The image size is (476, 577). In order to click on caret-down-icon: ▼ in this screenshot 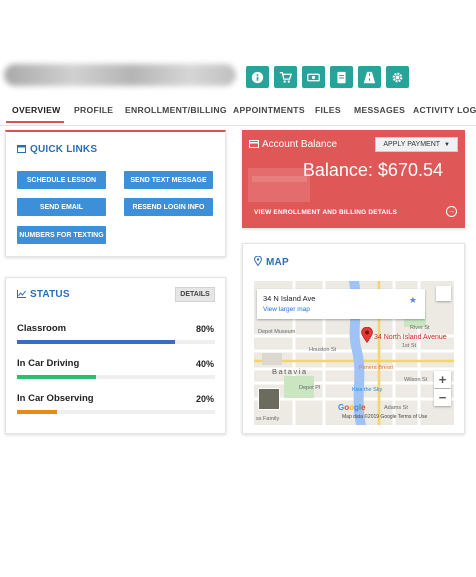, I will do `click(447, 144)`.